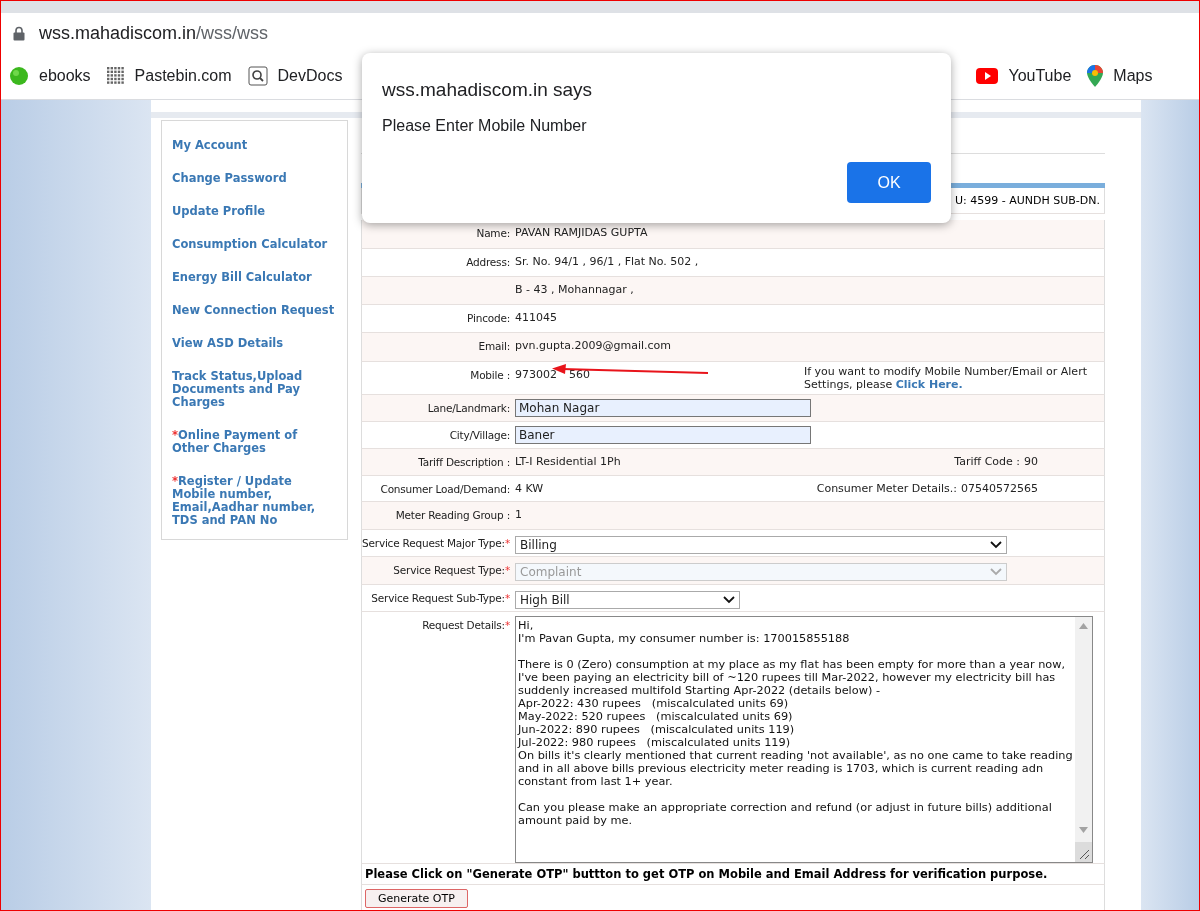  Describe the element at coordinates (463, 625) in the screenshot. I see `field-label: Request Details:` at that location.